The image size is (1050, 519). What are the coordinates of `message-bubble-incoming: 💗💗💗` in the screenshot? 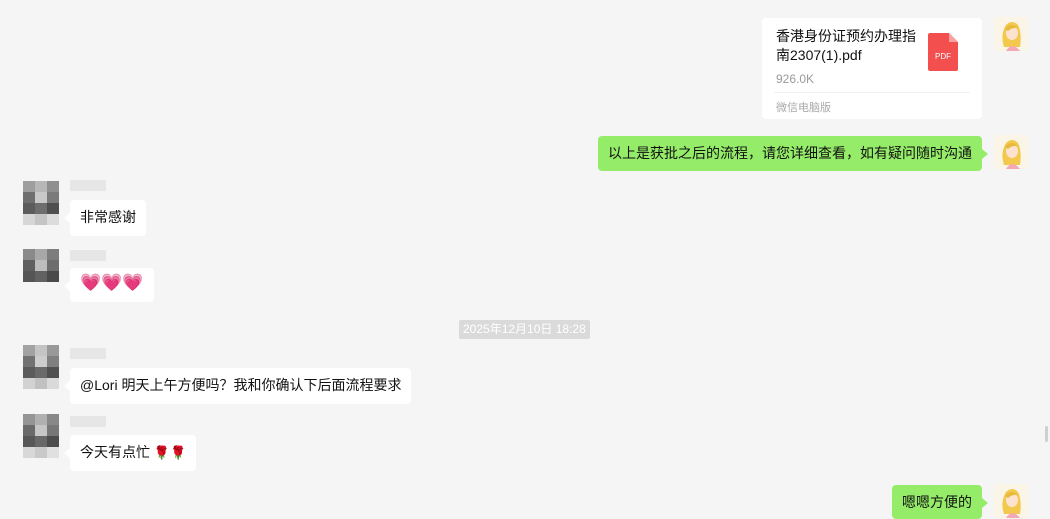 It's located at (109, 285).